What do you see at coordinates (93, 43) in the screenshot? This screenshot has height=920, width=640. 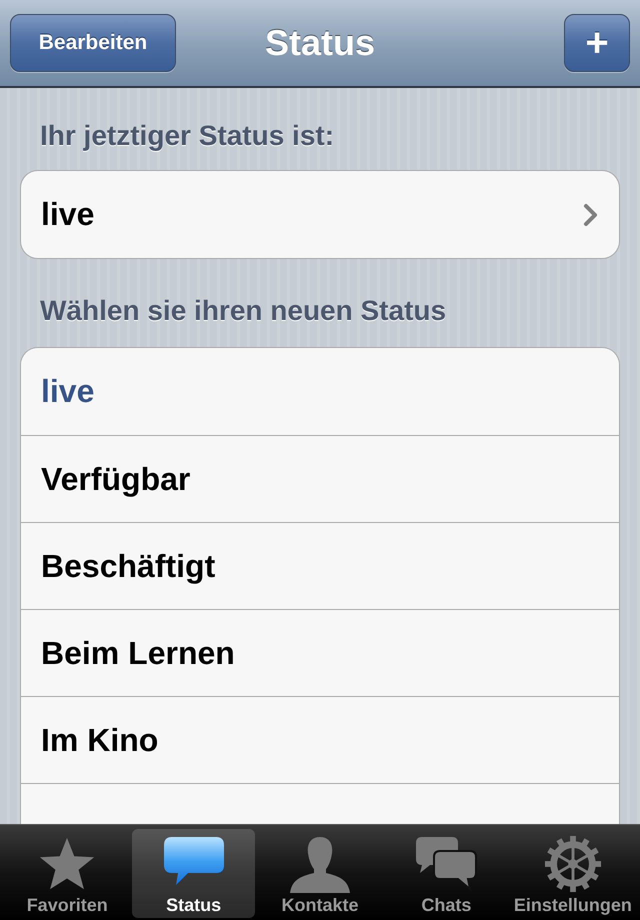 I see `edit-button: Bearbeiten` at bounding box center [93, 43].